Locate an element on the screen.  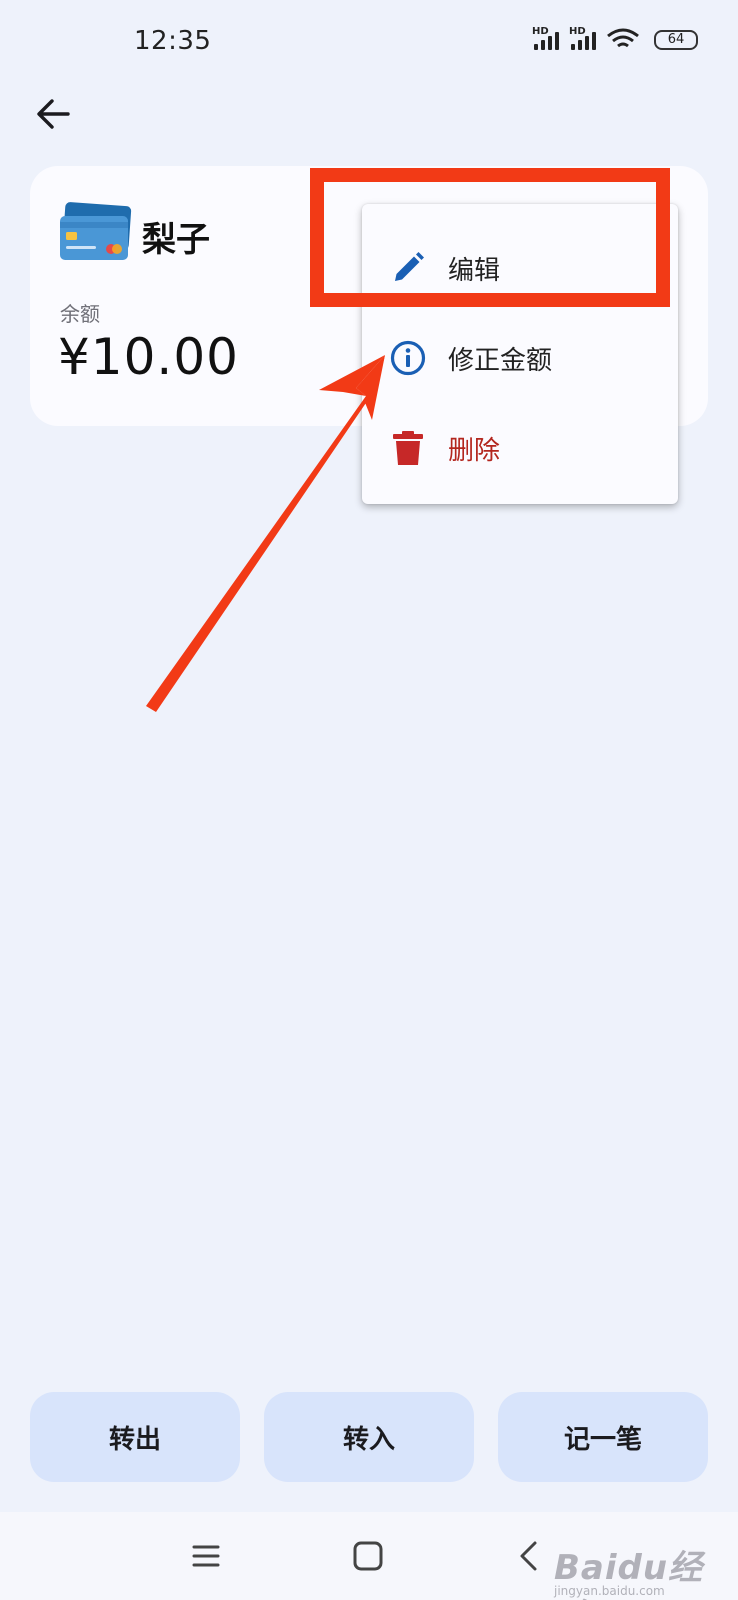
account-name: 梨子 is located at coordinates (176, 240).